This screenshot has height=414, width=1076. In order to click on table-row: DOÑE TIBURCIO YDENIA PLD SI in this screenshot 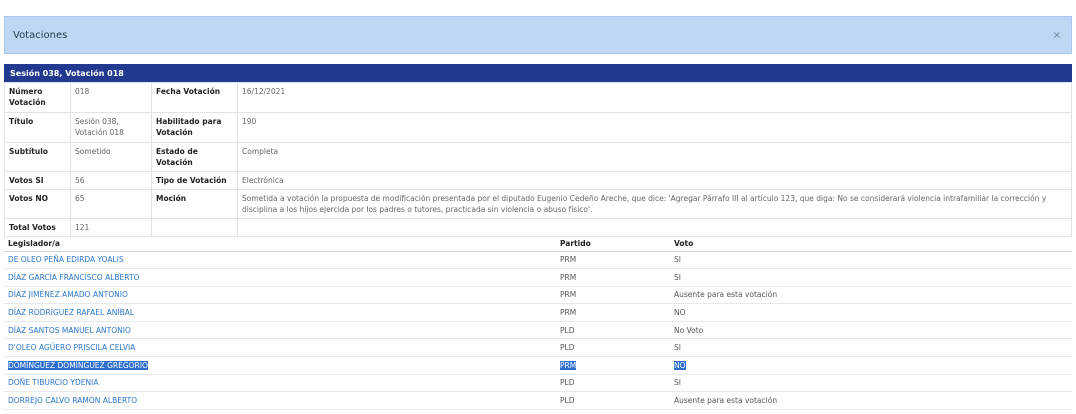, I will do `click(538, 383)`.